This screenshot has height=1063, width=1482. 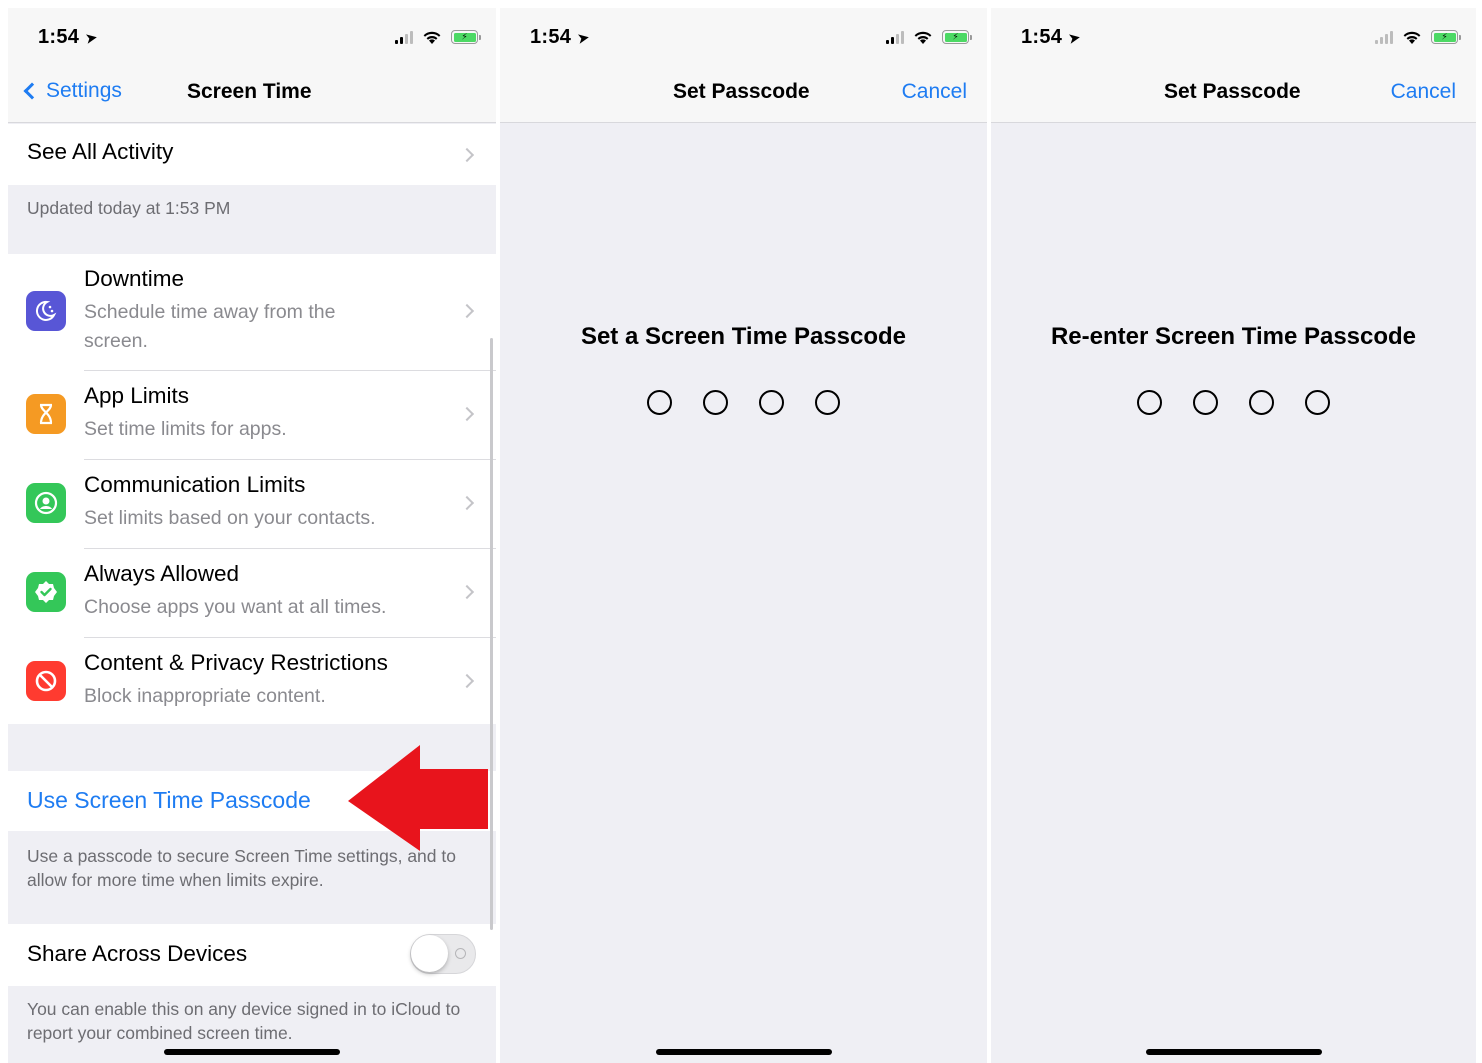 I want to click on share-across-devices-row: Share Across Devices, so click(x=252, y=955).